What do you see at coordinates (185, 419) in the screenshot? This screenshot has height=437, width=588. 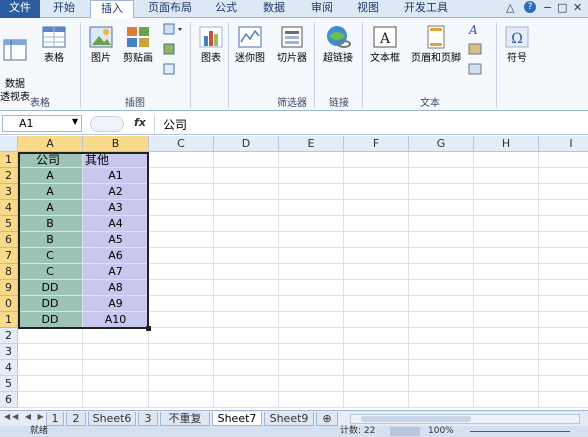 I see `sheet-tab: 不重复` at bounding box center [185, 419].